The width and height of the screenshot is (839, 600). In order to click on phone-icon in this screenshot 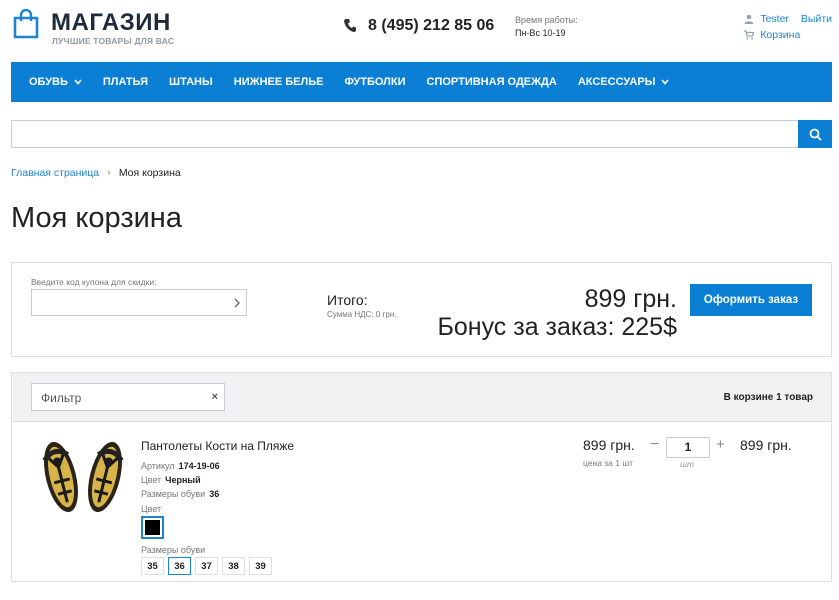, I will do `click(350, 25)`.